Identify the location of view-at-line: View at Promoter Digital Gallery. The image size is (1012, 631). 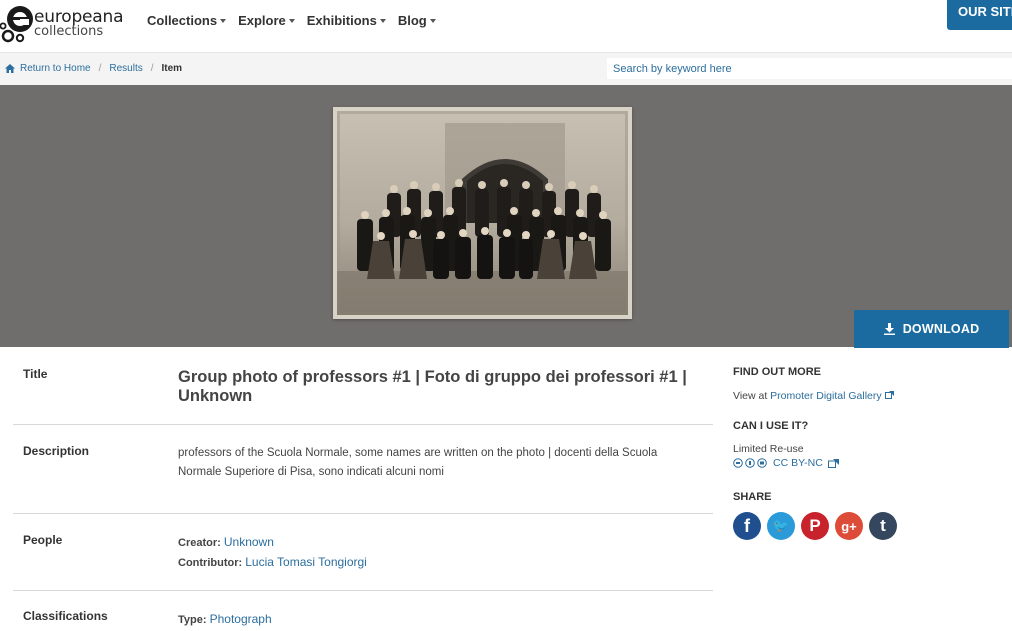
(868, 396).